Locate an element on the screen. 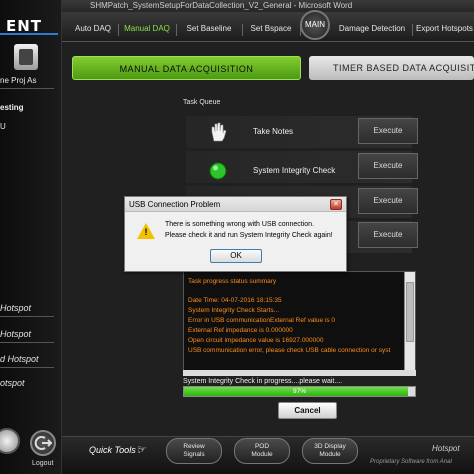 The height and width of the screenshot is (474, 474). sidebar-item-hotspot-4: otspot is located at coordinates (12, 383).